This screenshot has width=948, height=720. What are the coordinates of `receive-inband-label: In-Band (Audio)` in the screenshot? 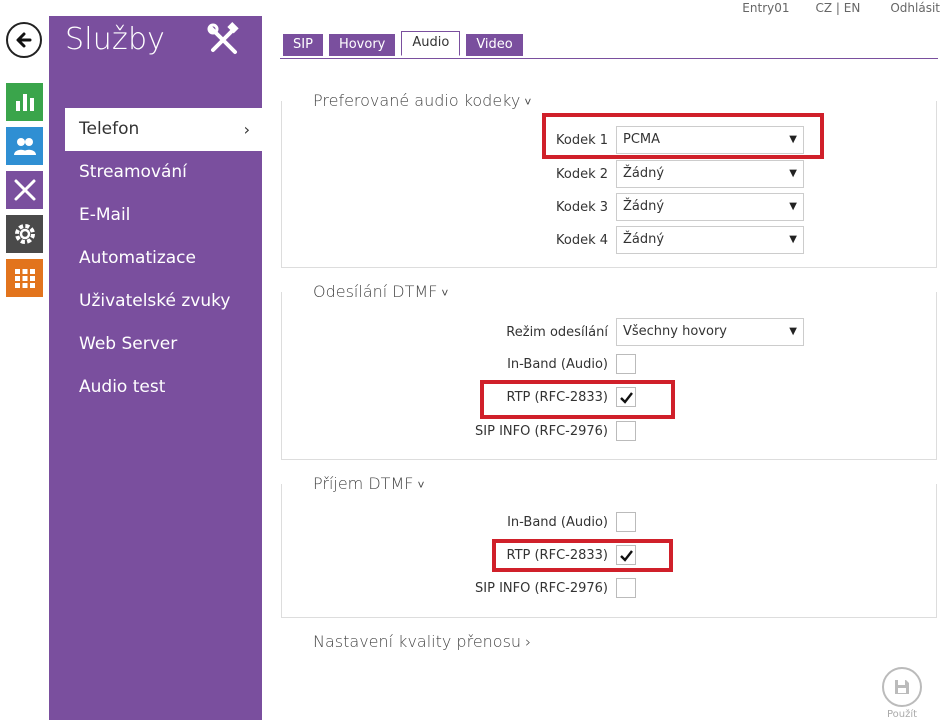 It's located at (557, 522).